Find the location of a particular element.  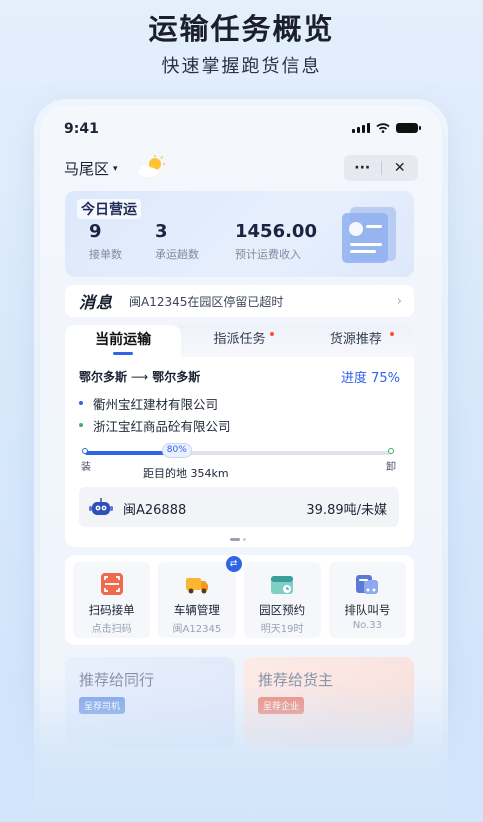

route-line: 鄂尔多斯 ⟶ 鄂尔多斯 is located at coordinates (139, 376).